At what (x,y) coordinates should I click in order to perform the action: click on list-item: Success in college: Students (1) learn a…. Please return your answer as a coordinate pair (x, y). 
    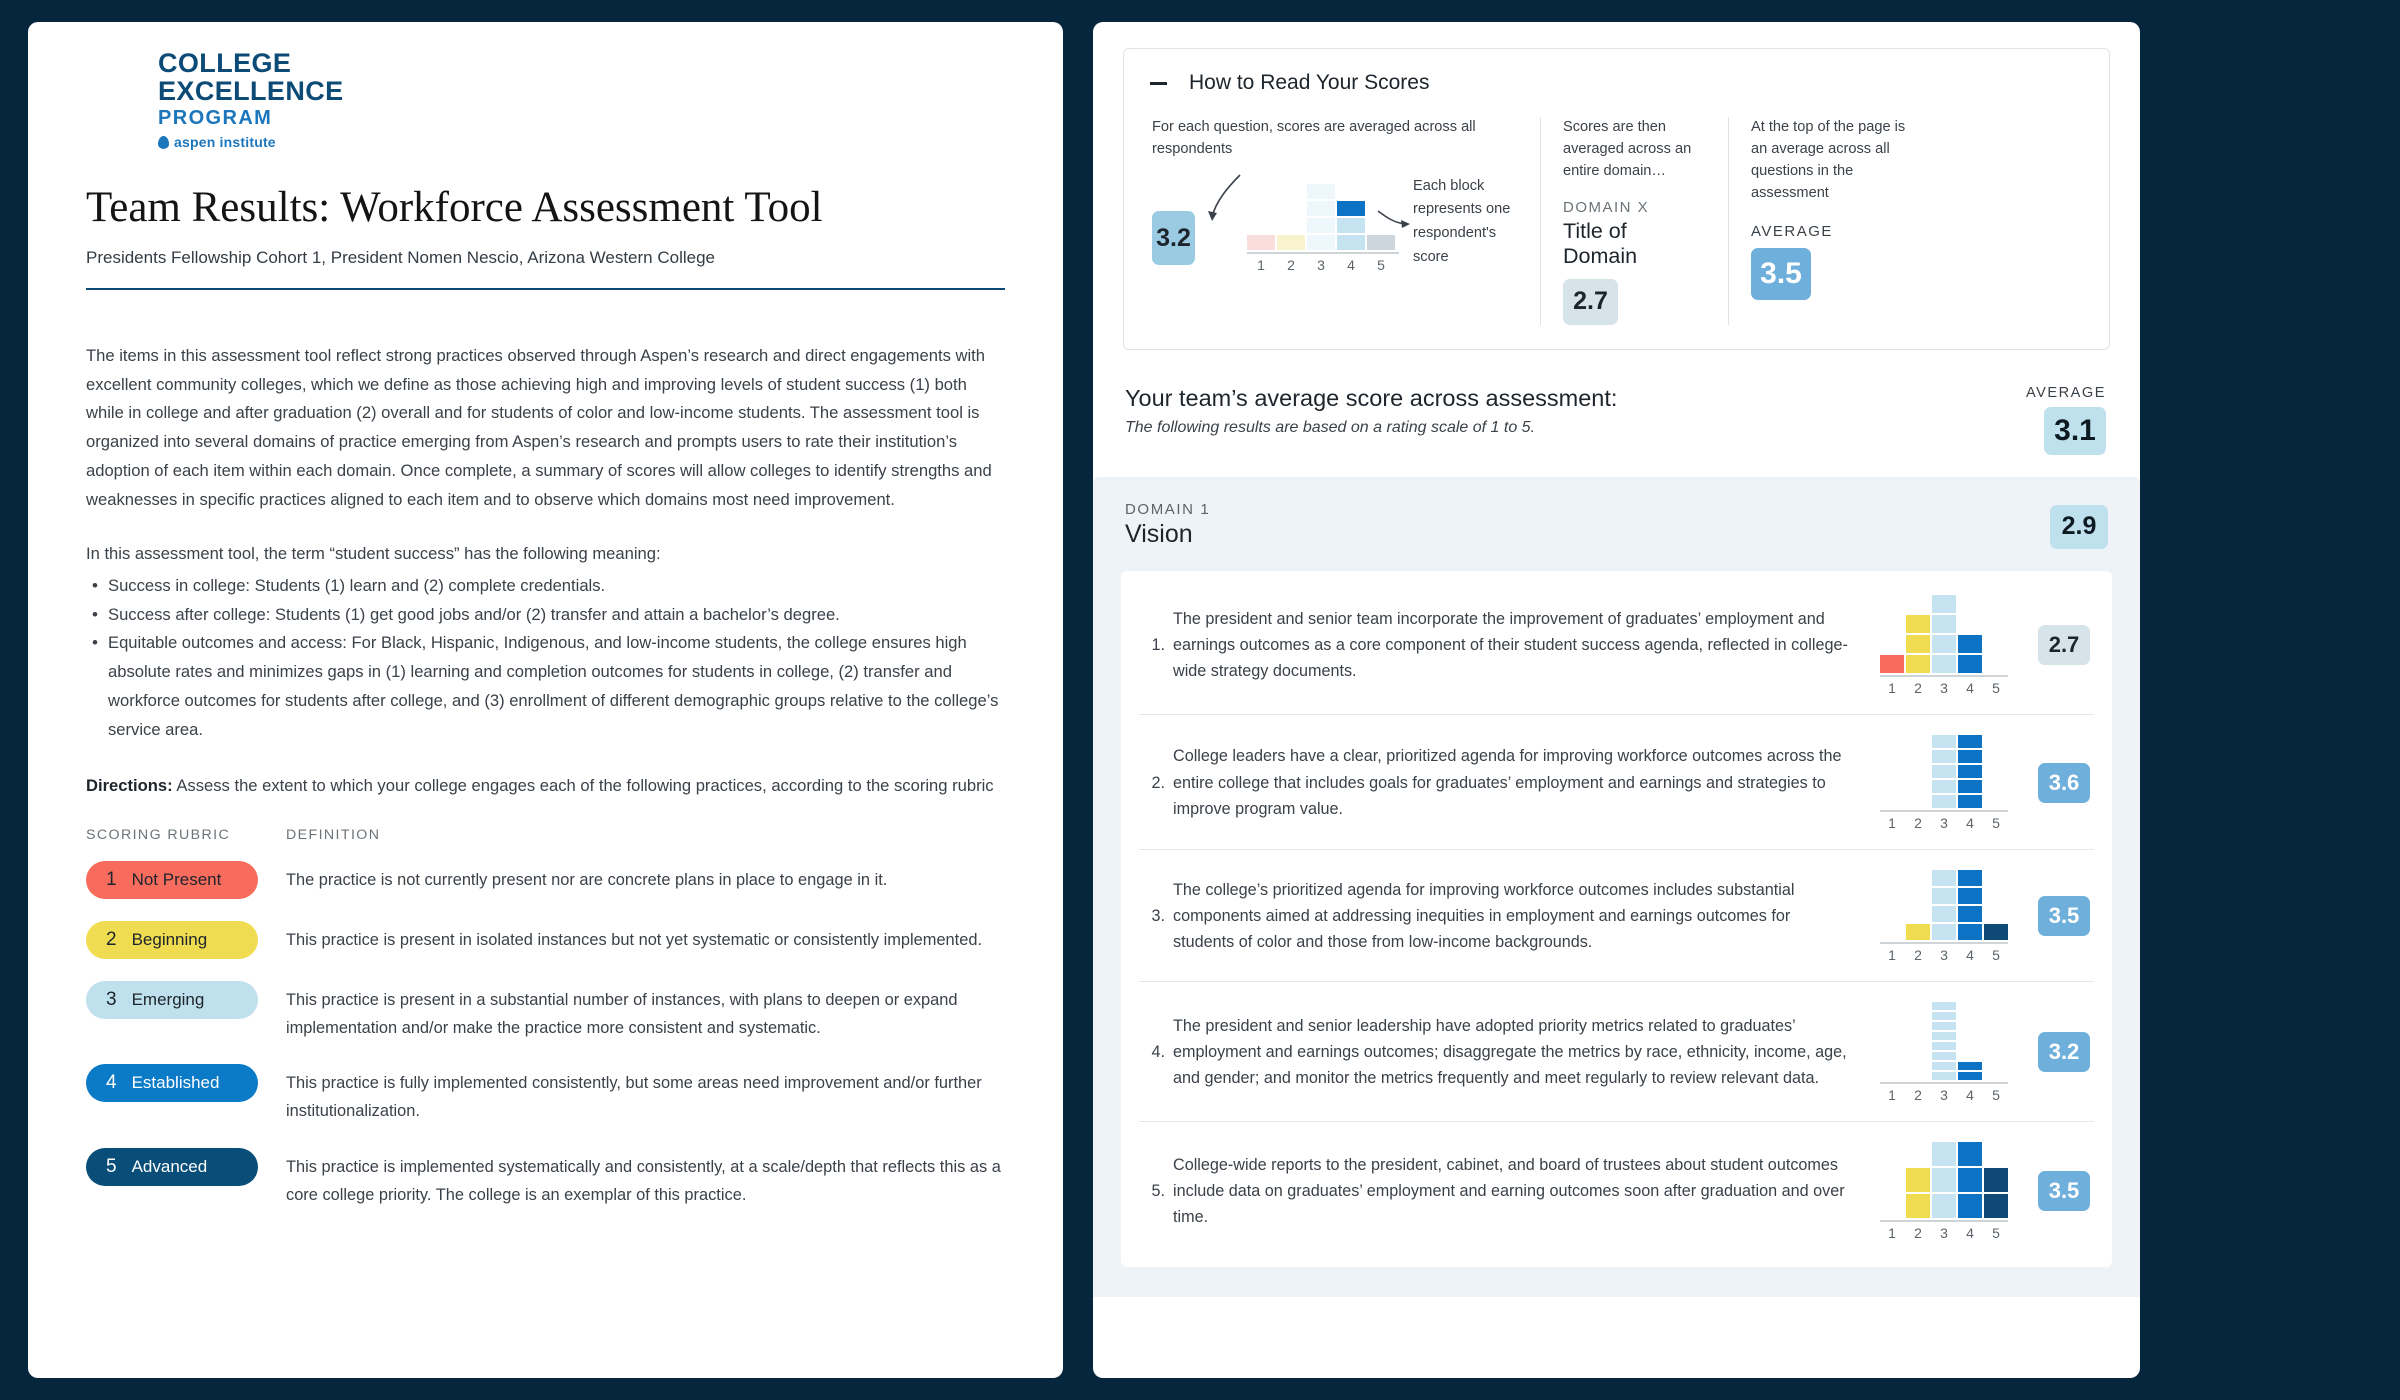
    Looking at the image, I should click on (545, 586).